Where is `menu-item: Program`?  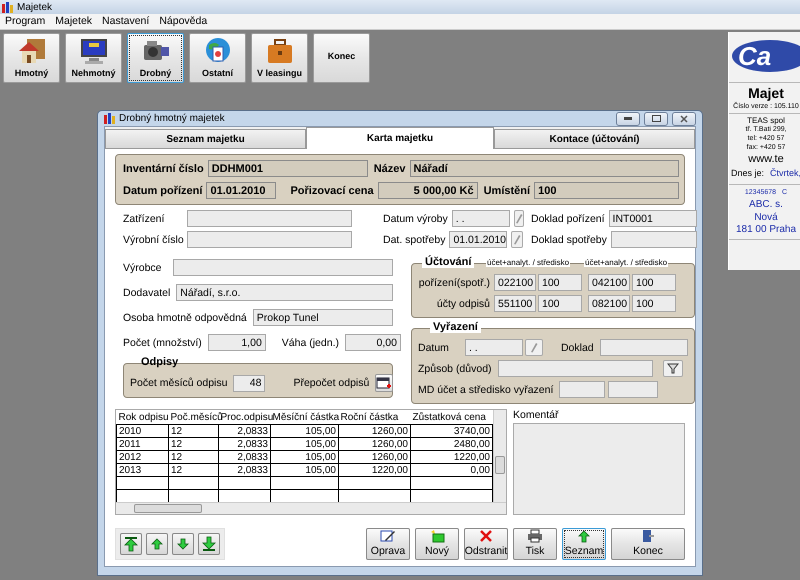 menu-item: Program is located at coordinates (25, 21).